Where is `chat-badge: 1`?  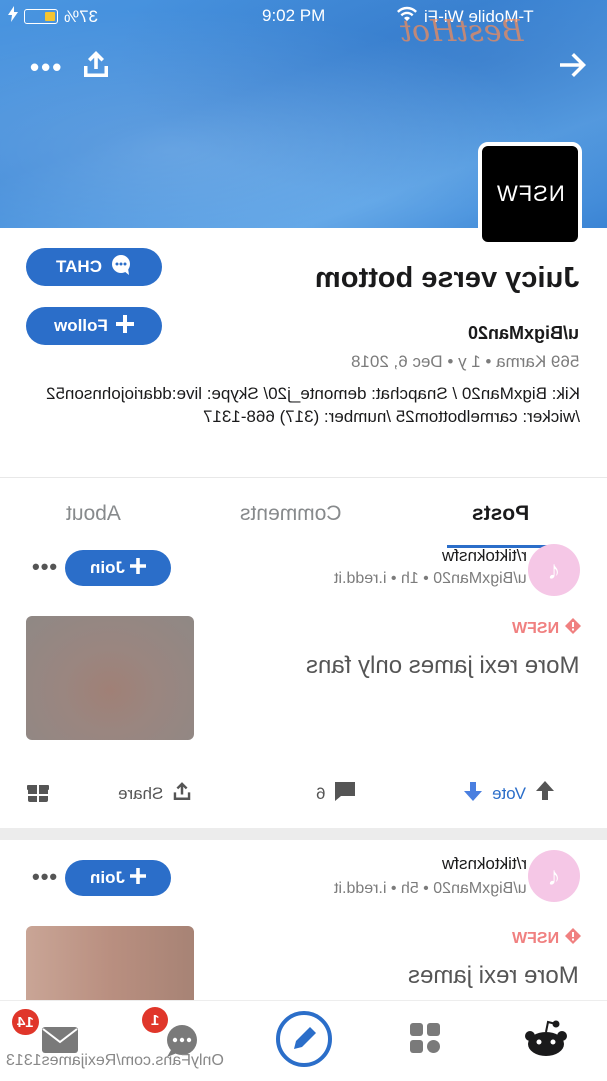
chat-badge: 1 is located at coordinates (155, 1020).